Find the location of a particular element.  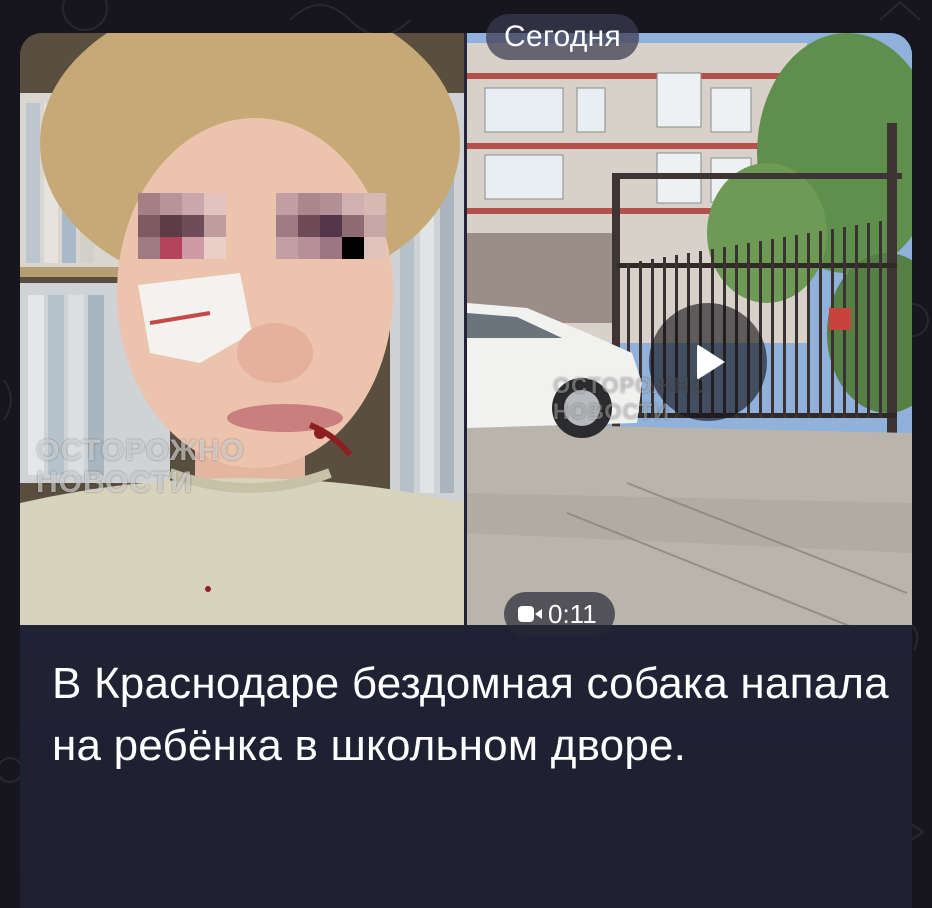

video-duration: 0:11 is located at coordinates (572, 614).